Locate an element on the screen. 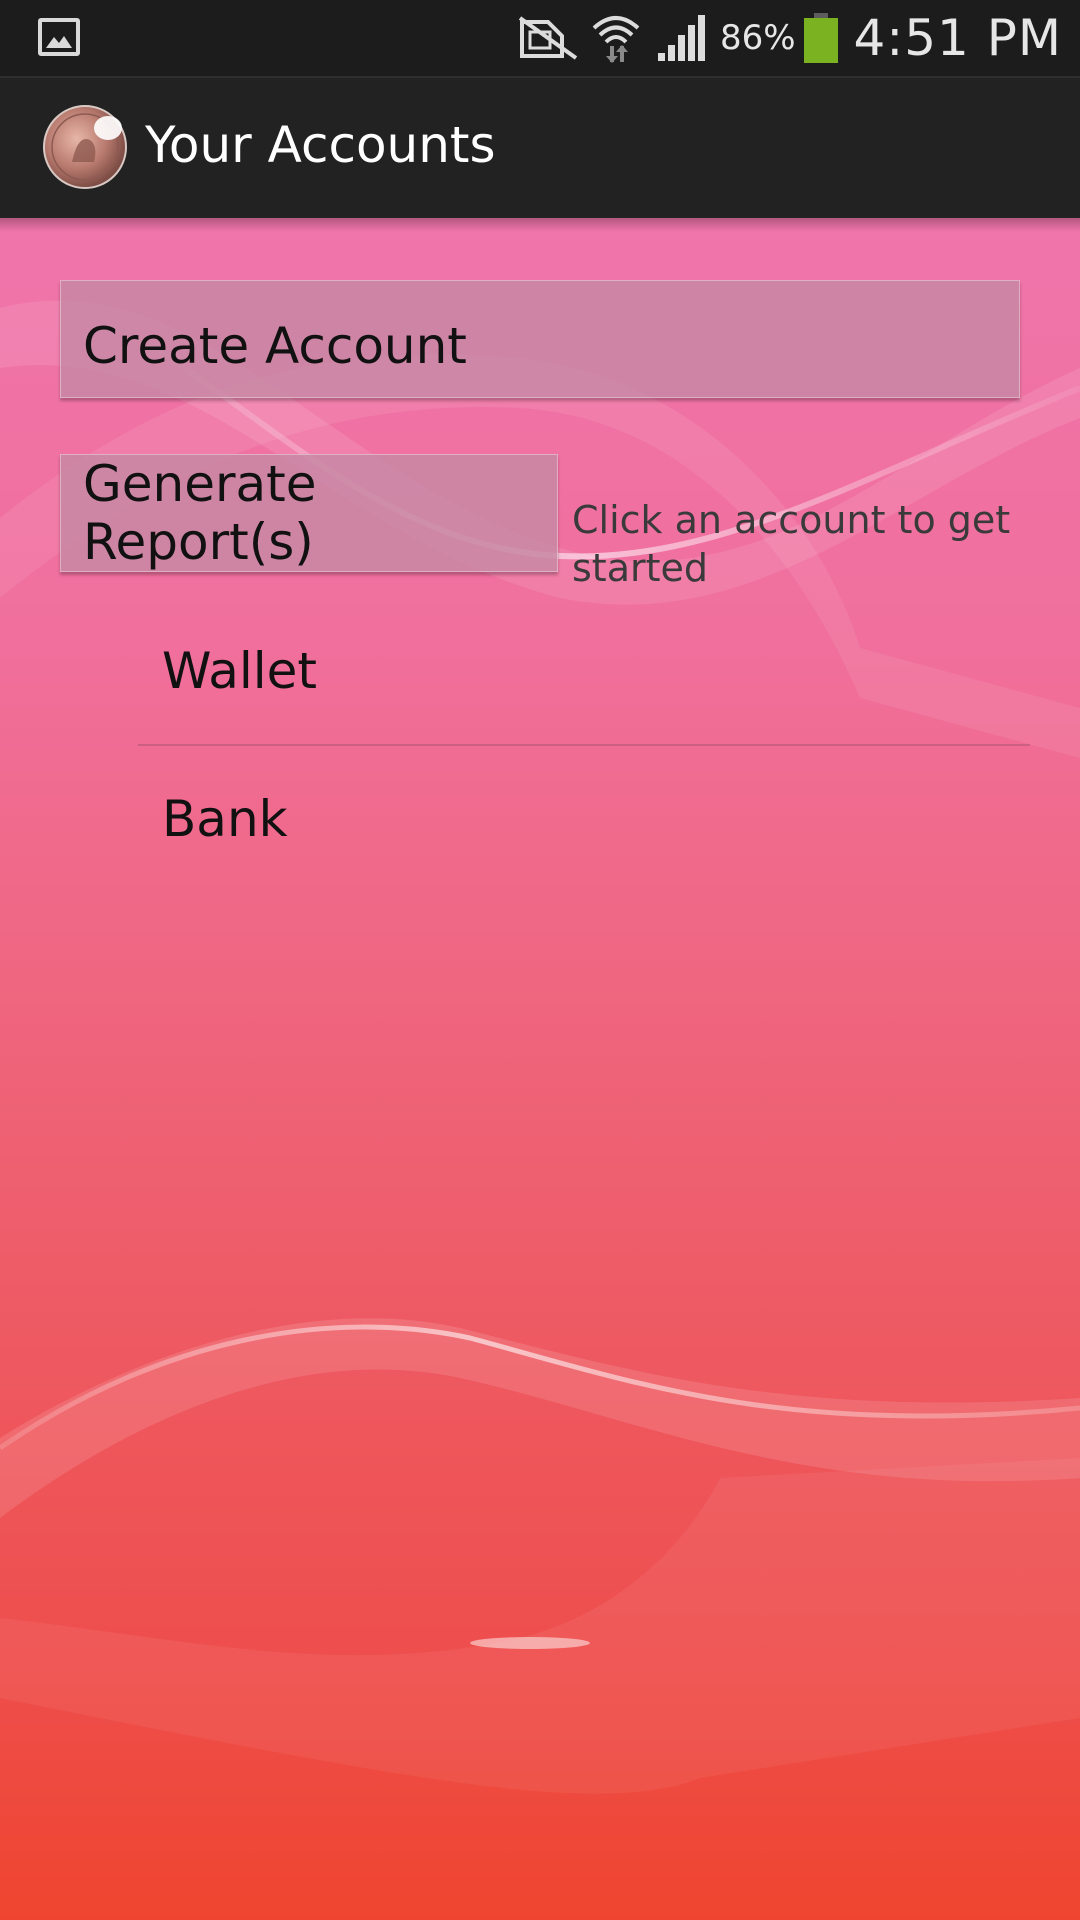 The image size is (1080, 1920). list-item: Bank is located at coordinates (584, 819).